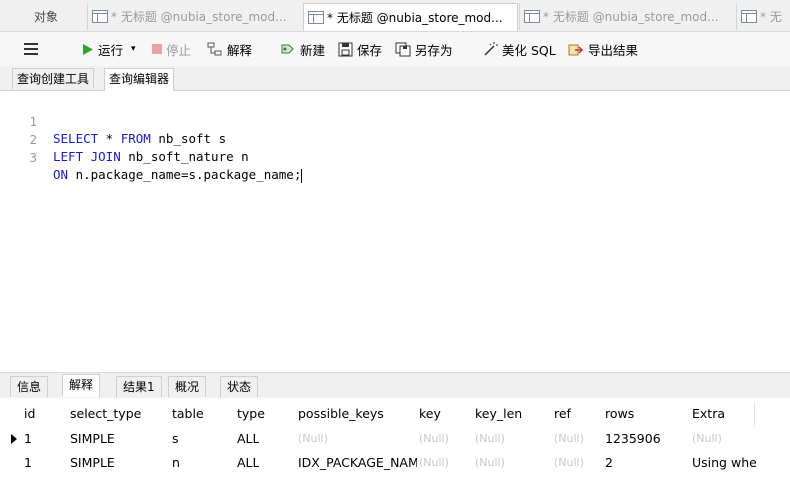  I want to click on tab-status: 状态, so click(239, 386).